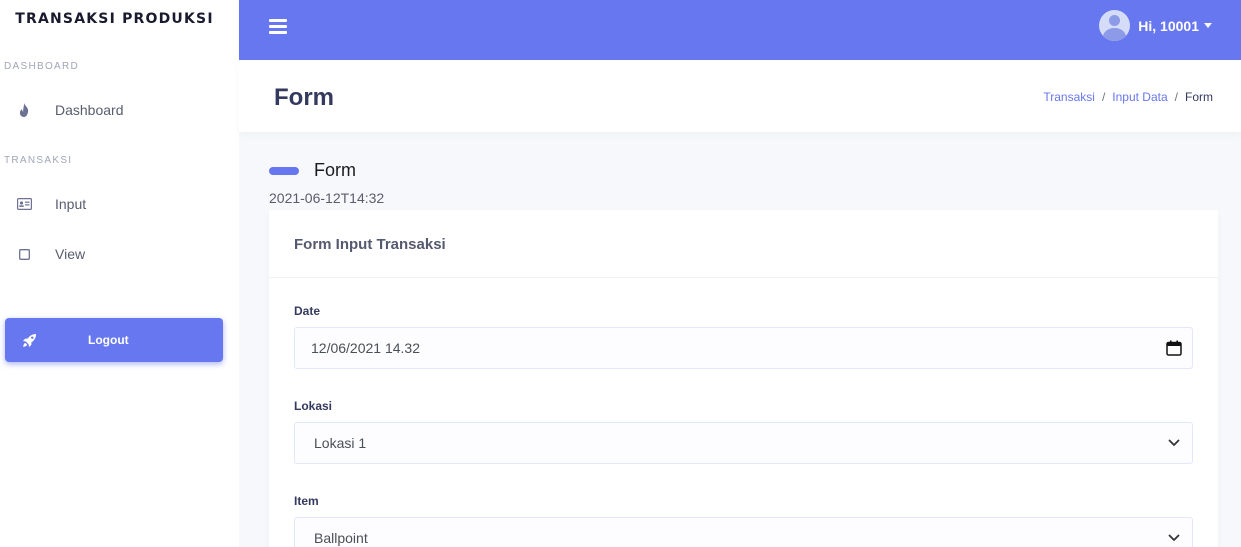 This screenshot has width=1241, height=547. What do you see at coordinates (1115, 25) in the screenshot?
I see `user-avatar-icon` at bounding box center [1115, 25].